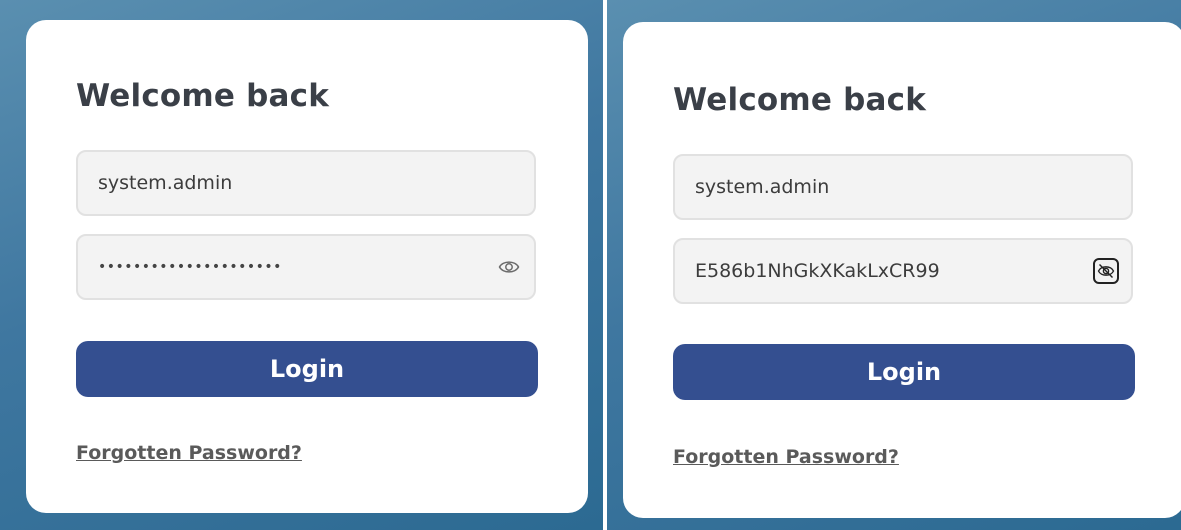  I want to click on eye-off-icon, so click(1106, 271).